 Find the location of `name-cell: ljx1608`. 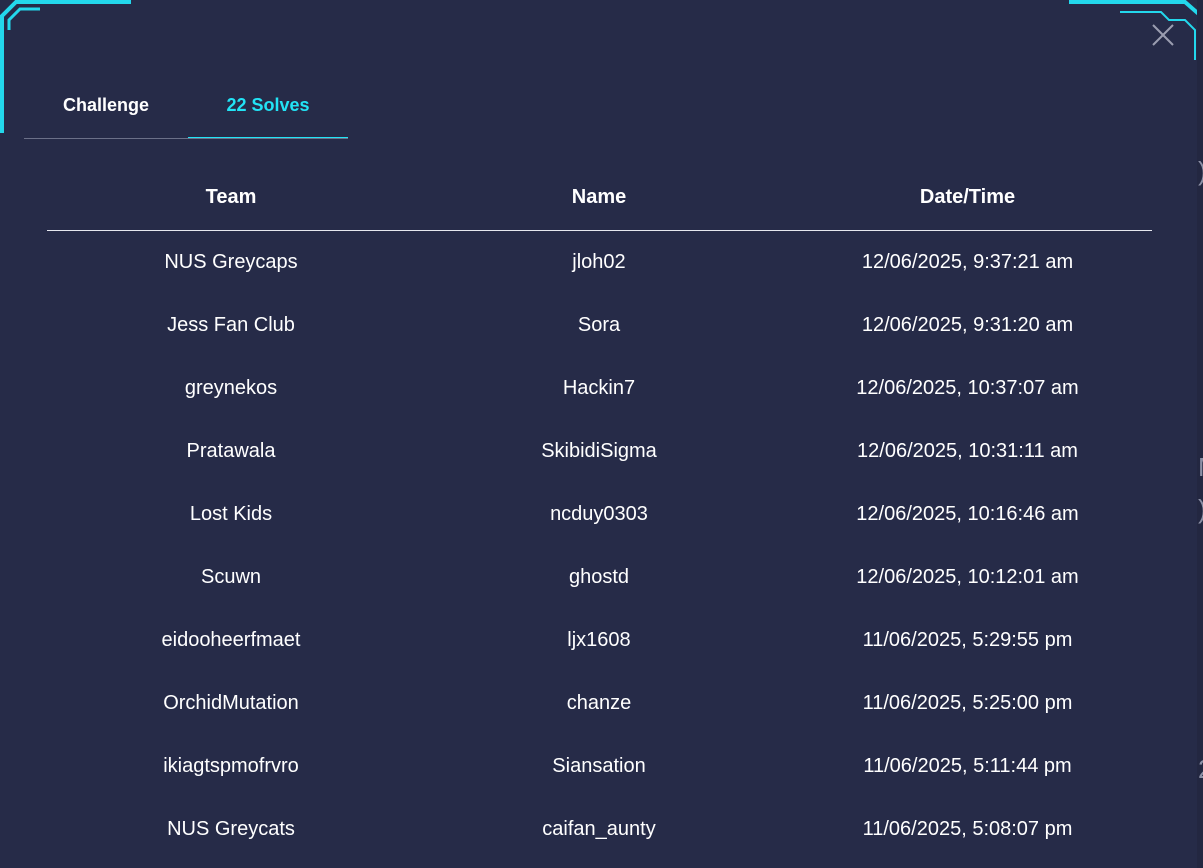

name-cell: ljx1608 is located at coordinates (599, 640).